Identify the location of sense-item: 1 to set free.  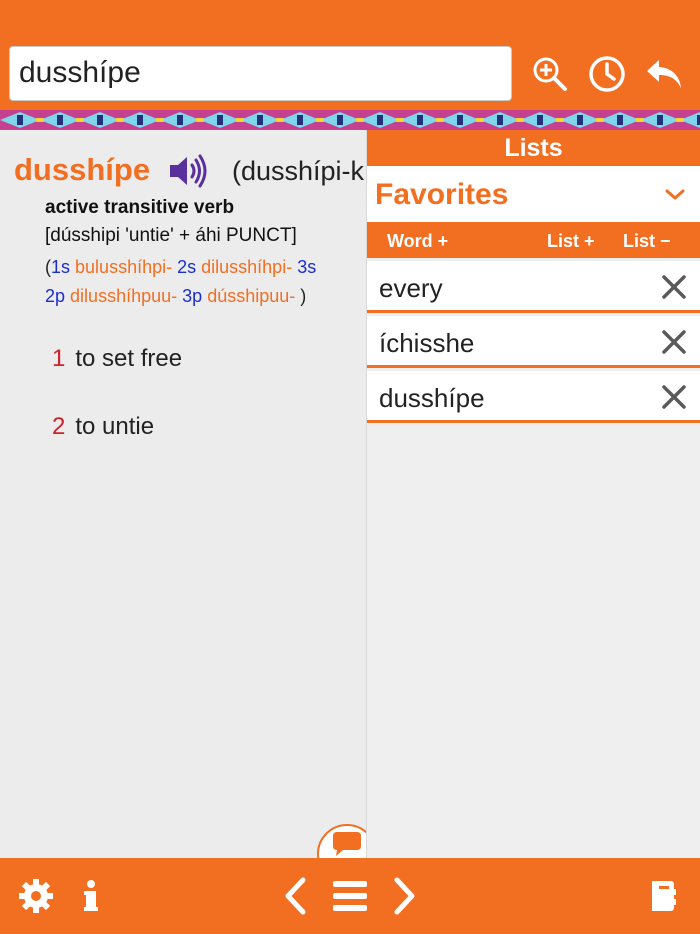
(117, 359).